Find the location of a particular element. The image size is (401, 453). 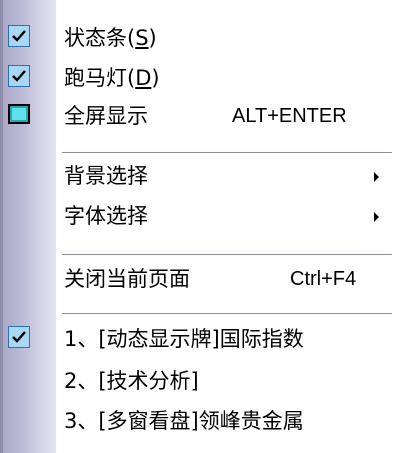

menu-item-label: 全屏显示 is located at coordinates (106, 116).